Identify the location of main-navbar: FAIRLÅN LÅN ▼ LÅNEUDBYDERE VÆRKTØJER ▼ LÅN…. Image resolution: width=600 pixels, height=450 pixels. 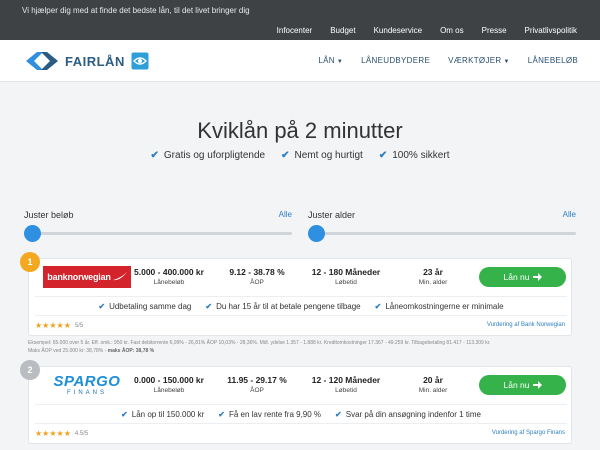
(300, 61).